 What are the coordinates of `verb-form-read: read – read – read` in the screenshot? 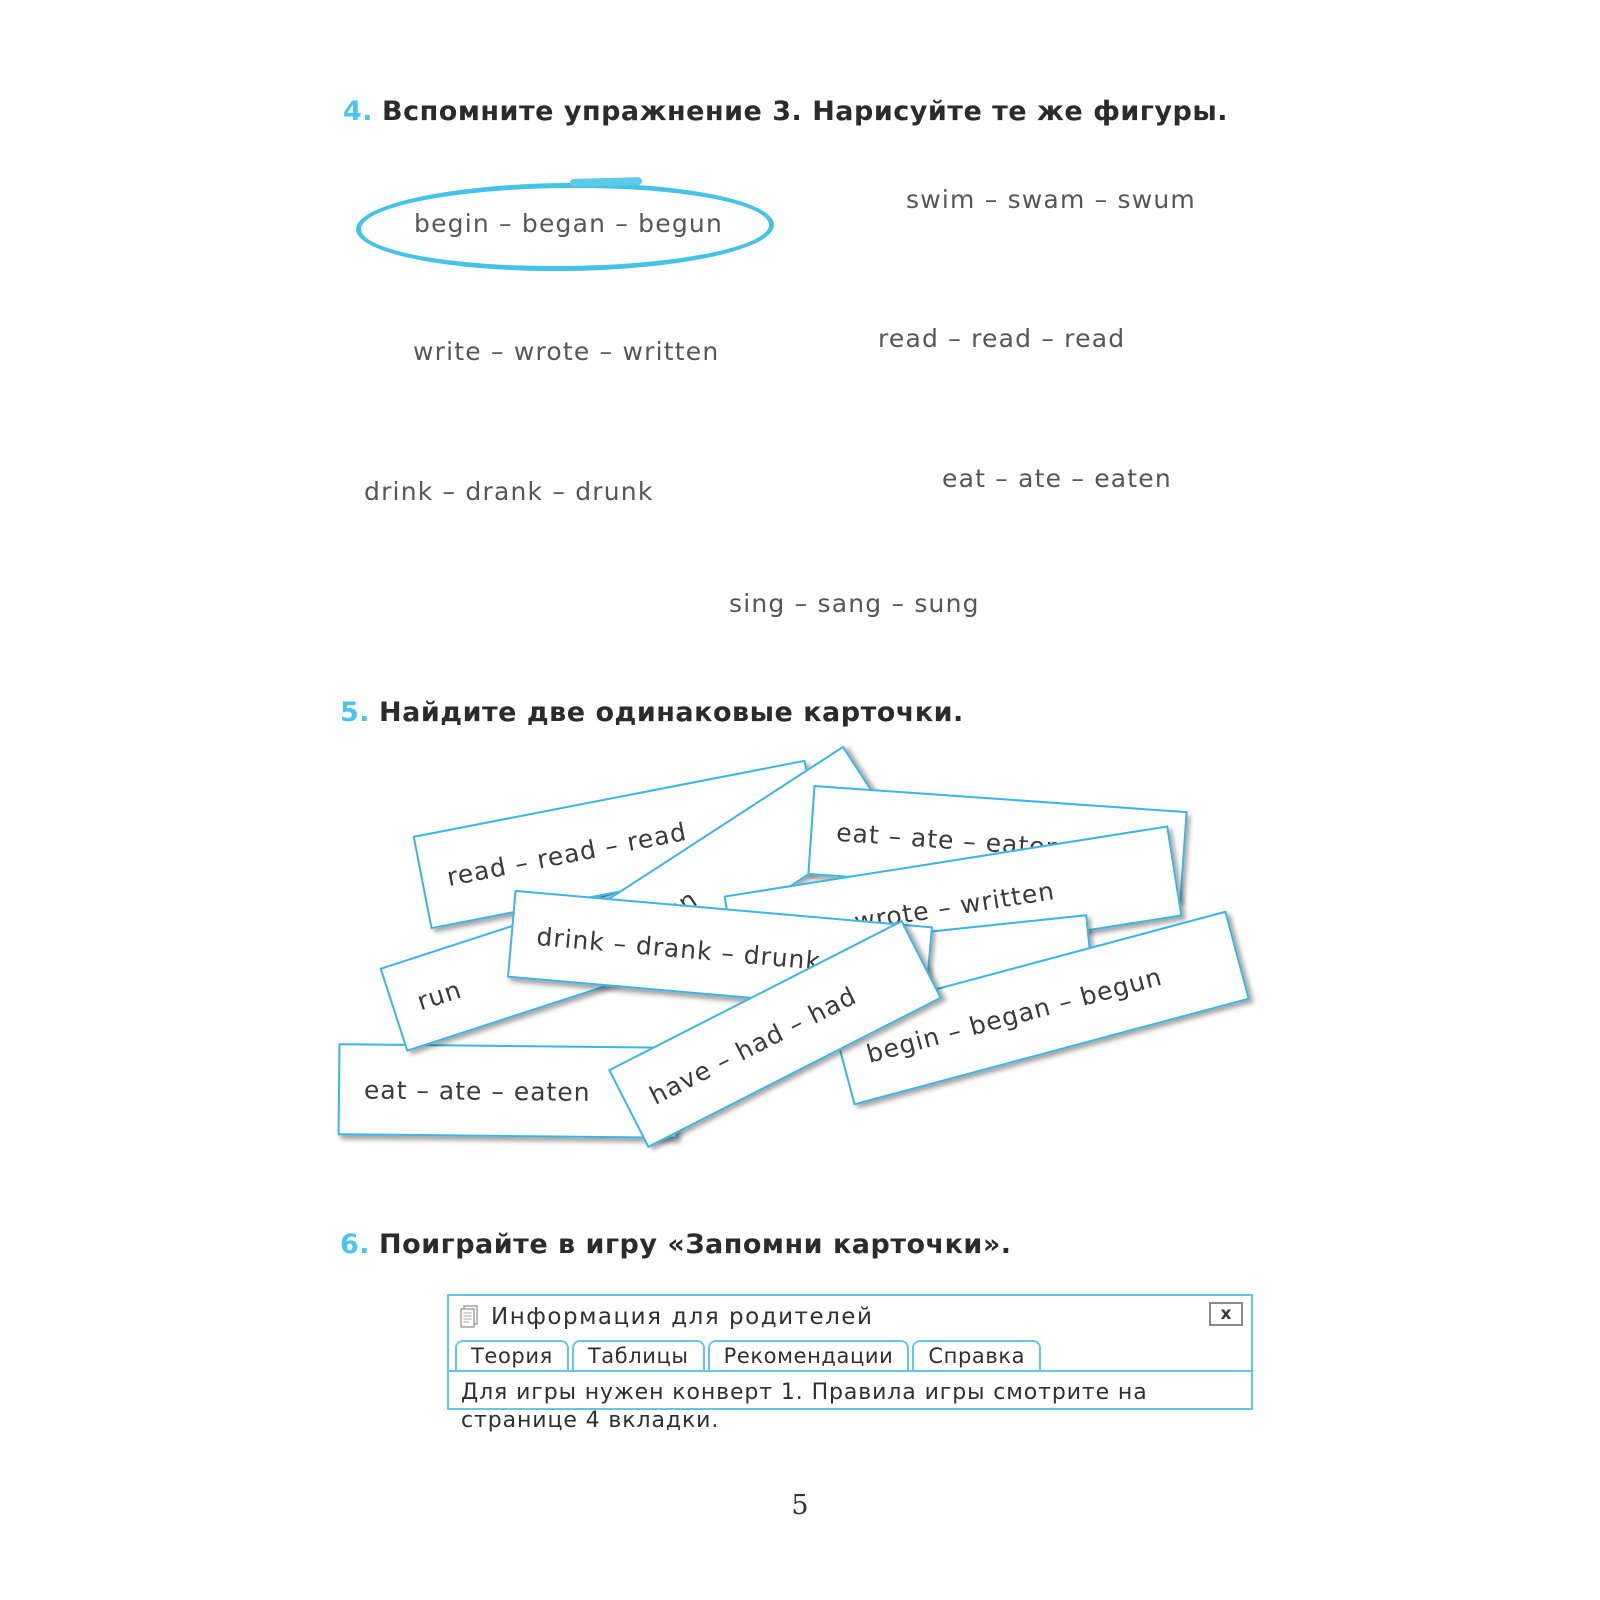 It's located at (1002, 338).